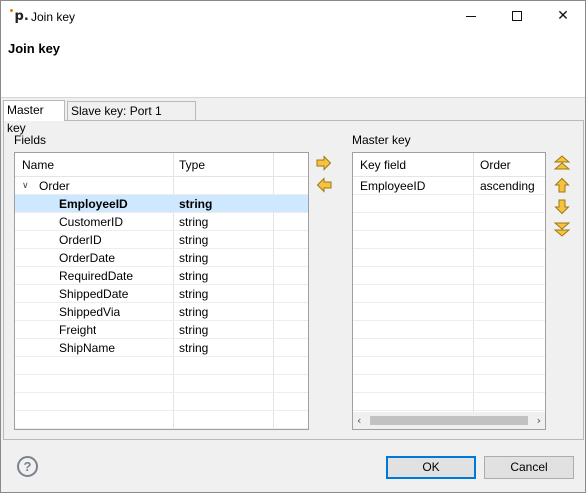 This screenshot has width=586, height=493. I want to click on tab-master-key: Master key, so click(34, 117).